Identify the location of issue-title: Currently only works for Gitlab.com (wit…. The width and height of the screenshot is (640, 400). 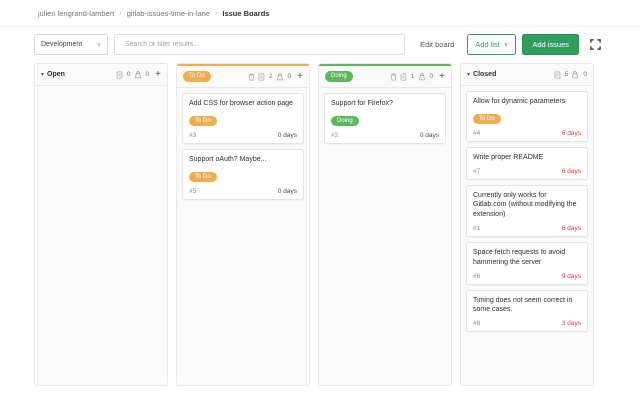
(525, 205).